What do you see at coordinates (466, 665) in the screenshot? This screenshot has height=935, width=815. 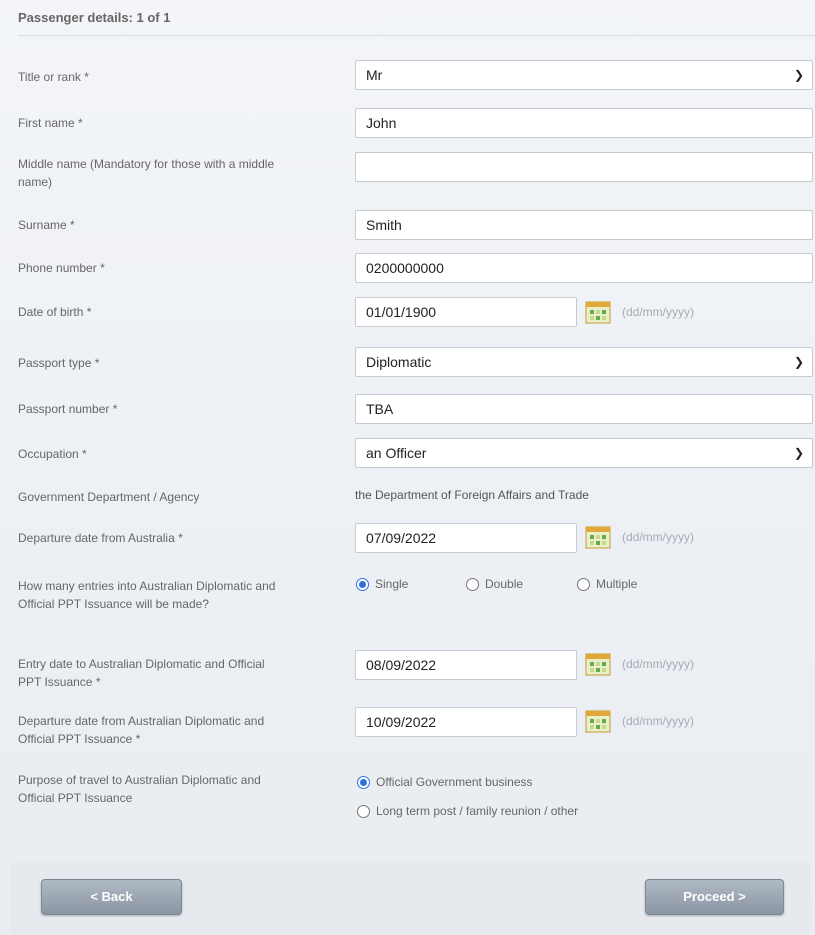 I see `entry-date-input: 08/09/2022` at bounding box center [466, 665].